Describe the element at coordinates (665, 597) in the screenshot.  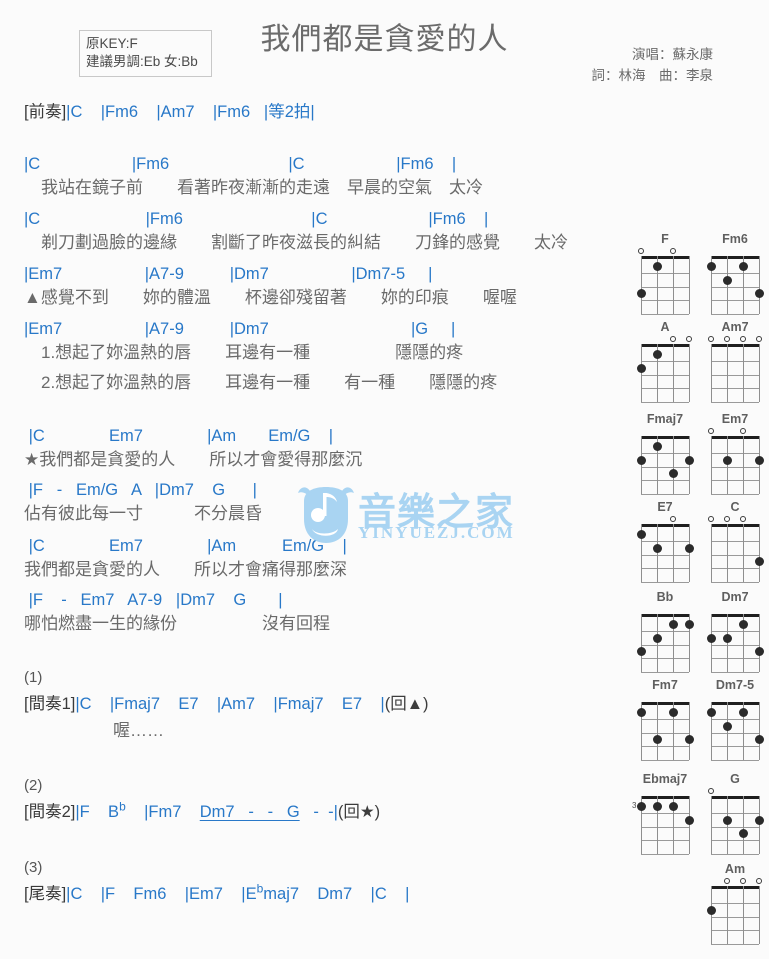
I see `chord-diagram-name: Bb` at that location.